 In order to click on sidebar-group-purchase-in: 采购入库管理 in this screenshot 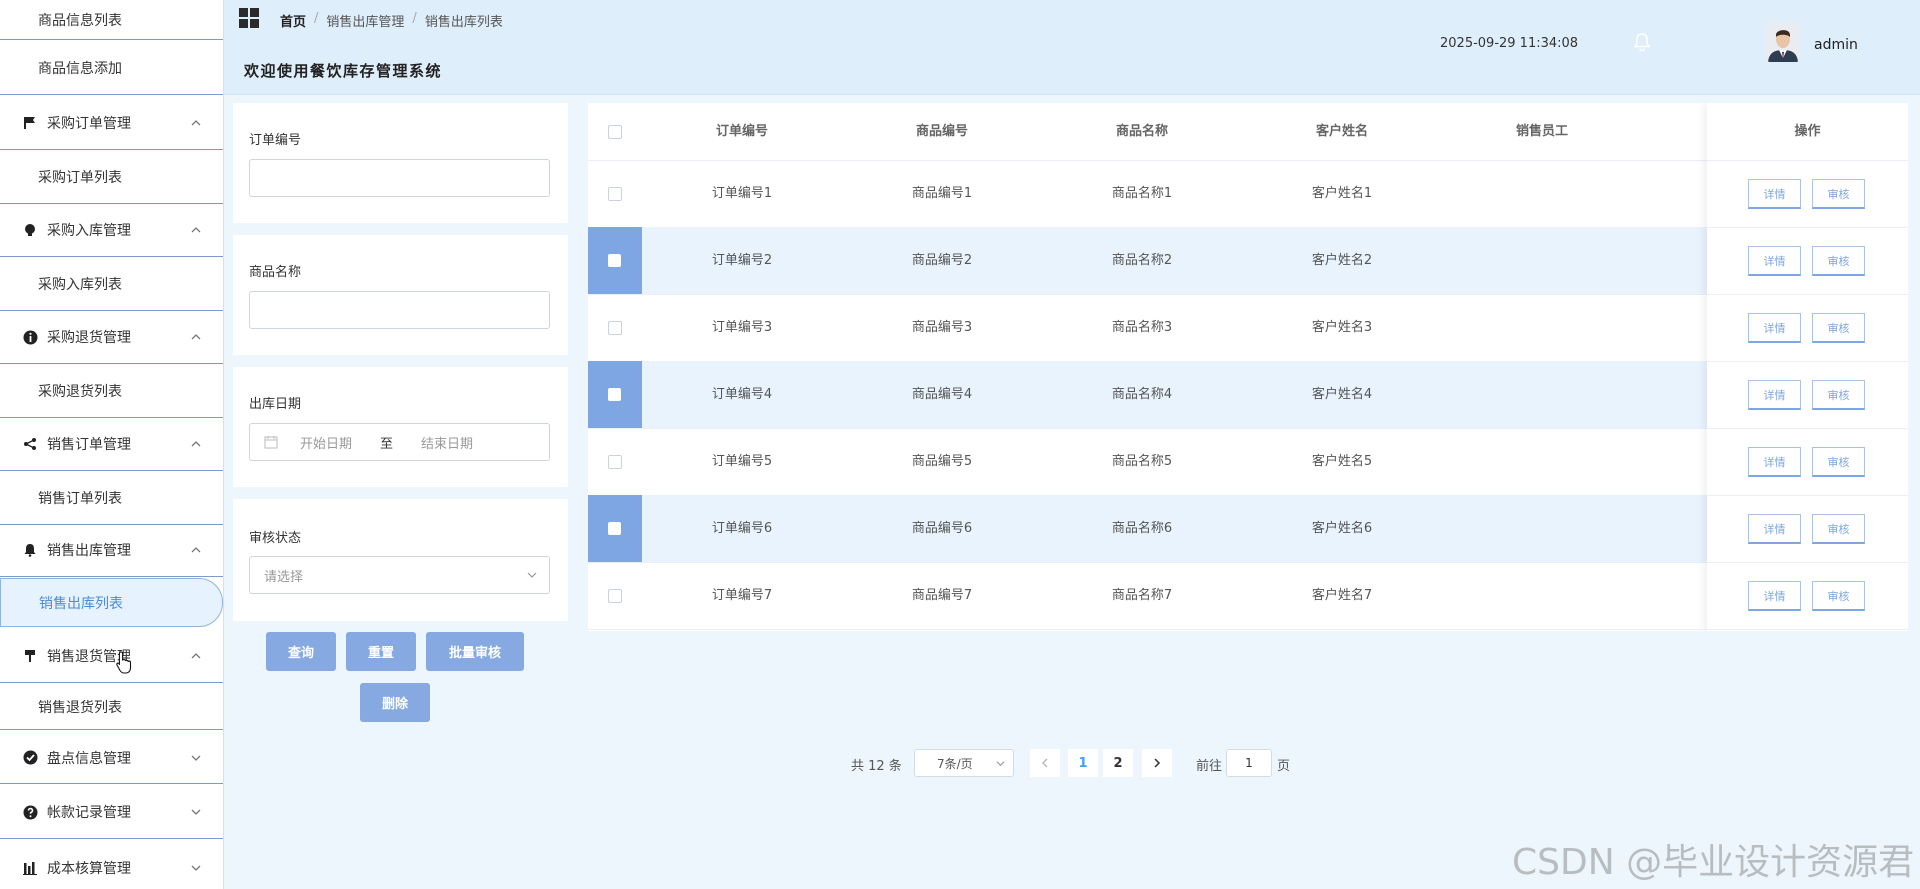, I will do `click(111, 230)`.